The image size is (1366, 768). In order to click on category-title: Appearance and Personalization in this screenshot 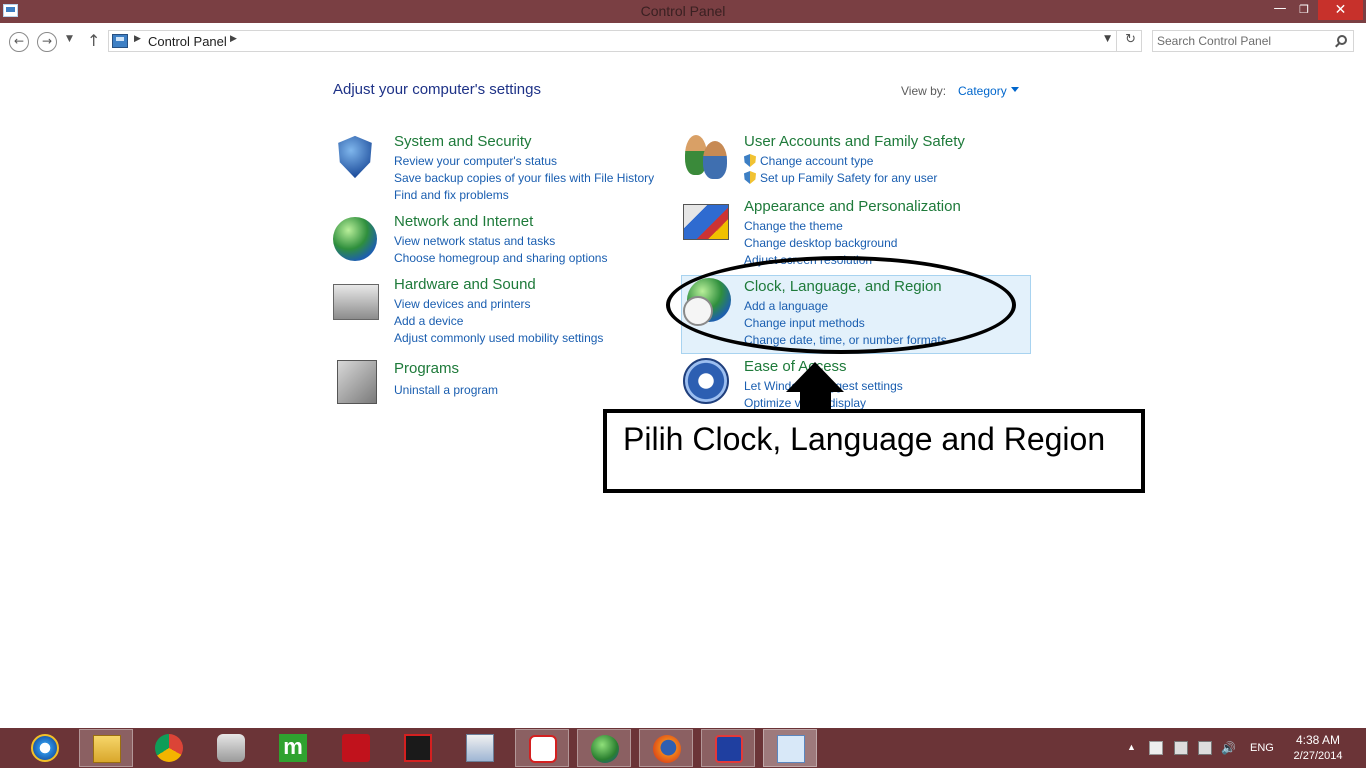, I will do `click(852, 206)`.